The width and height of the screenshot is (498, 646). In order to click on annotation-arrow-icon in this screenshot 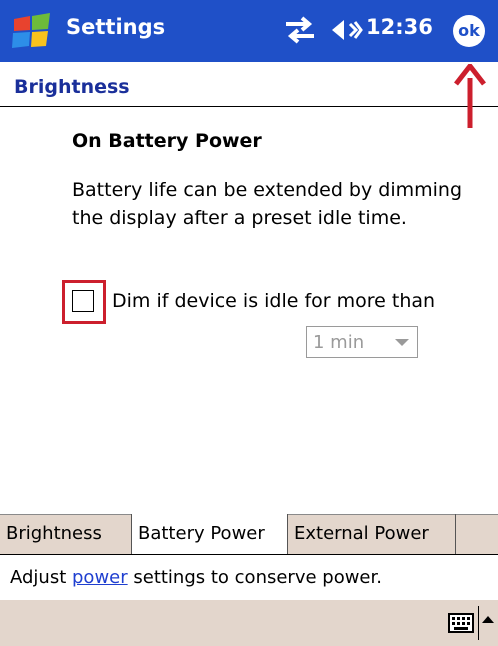, I will do `click(470, 96)`.